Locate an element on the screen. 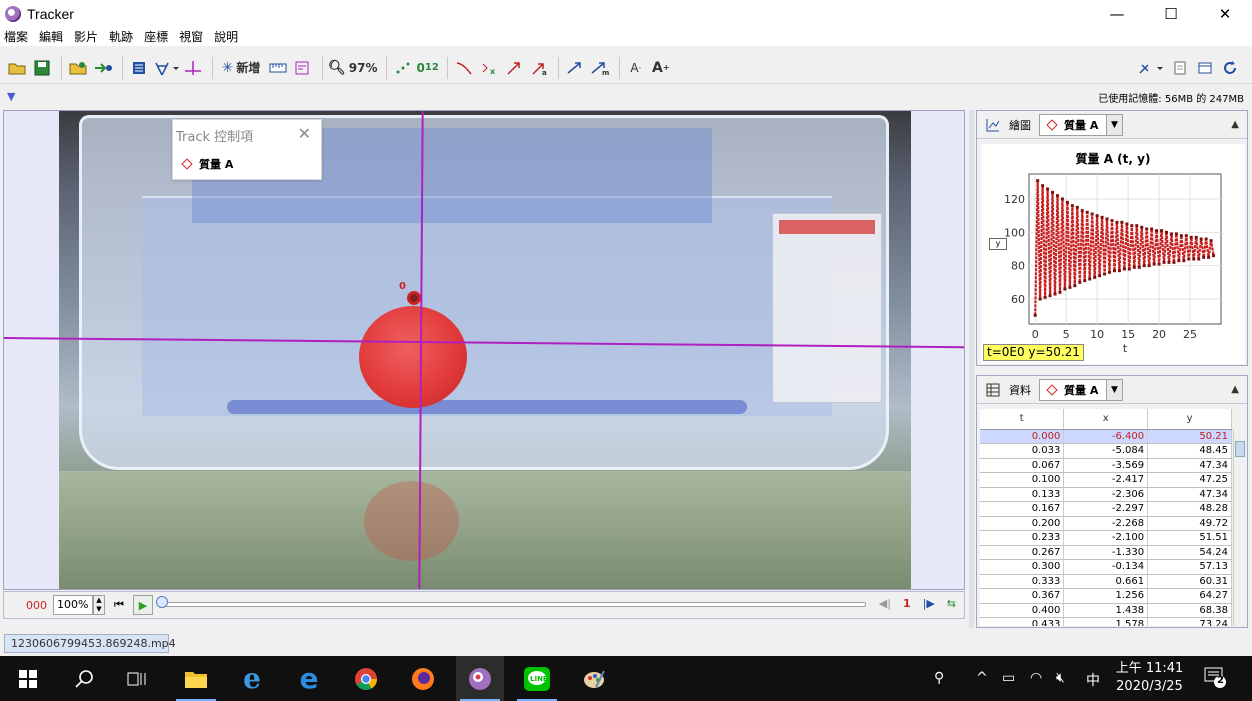 The height and width of the screenshot is (701, 1252). table-row: 0.067 -3.569 47.34 is located at coordinates (1106, 465).